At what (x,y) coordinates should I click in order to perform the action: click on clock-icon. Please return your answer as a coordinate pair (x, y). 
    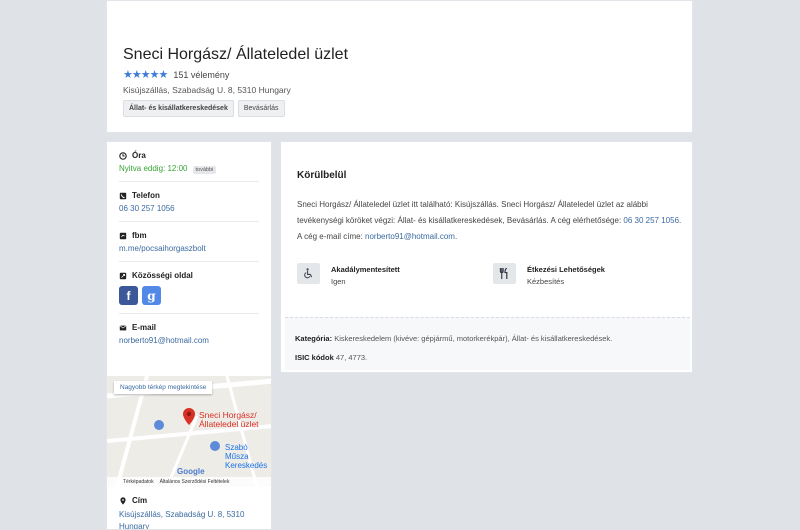
    Looking at the image, I should click on (123, 155).